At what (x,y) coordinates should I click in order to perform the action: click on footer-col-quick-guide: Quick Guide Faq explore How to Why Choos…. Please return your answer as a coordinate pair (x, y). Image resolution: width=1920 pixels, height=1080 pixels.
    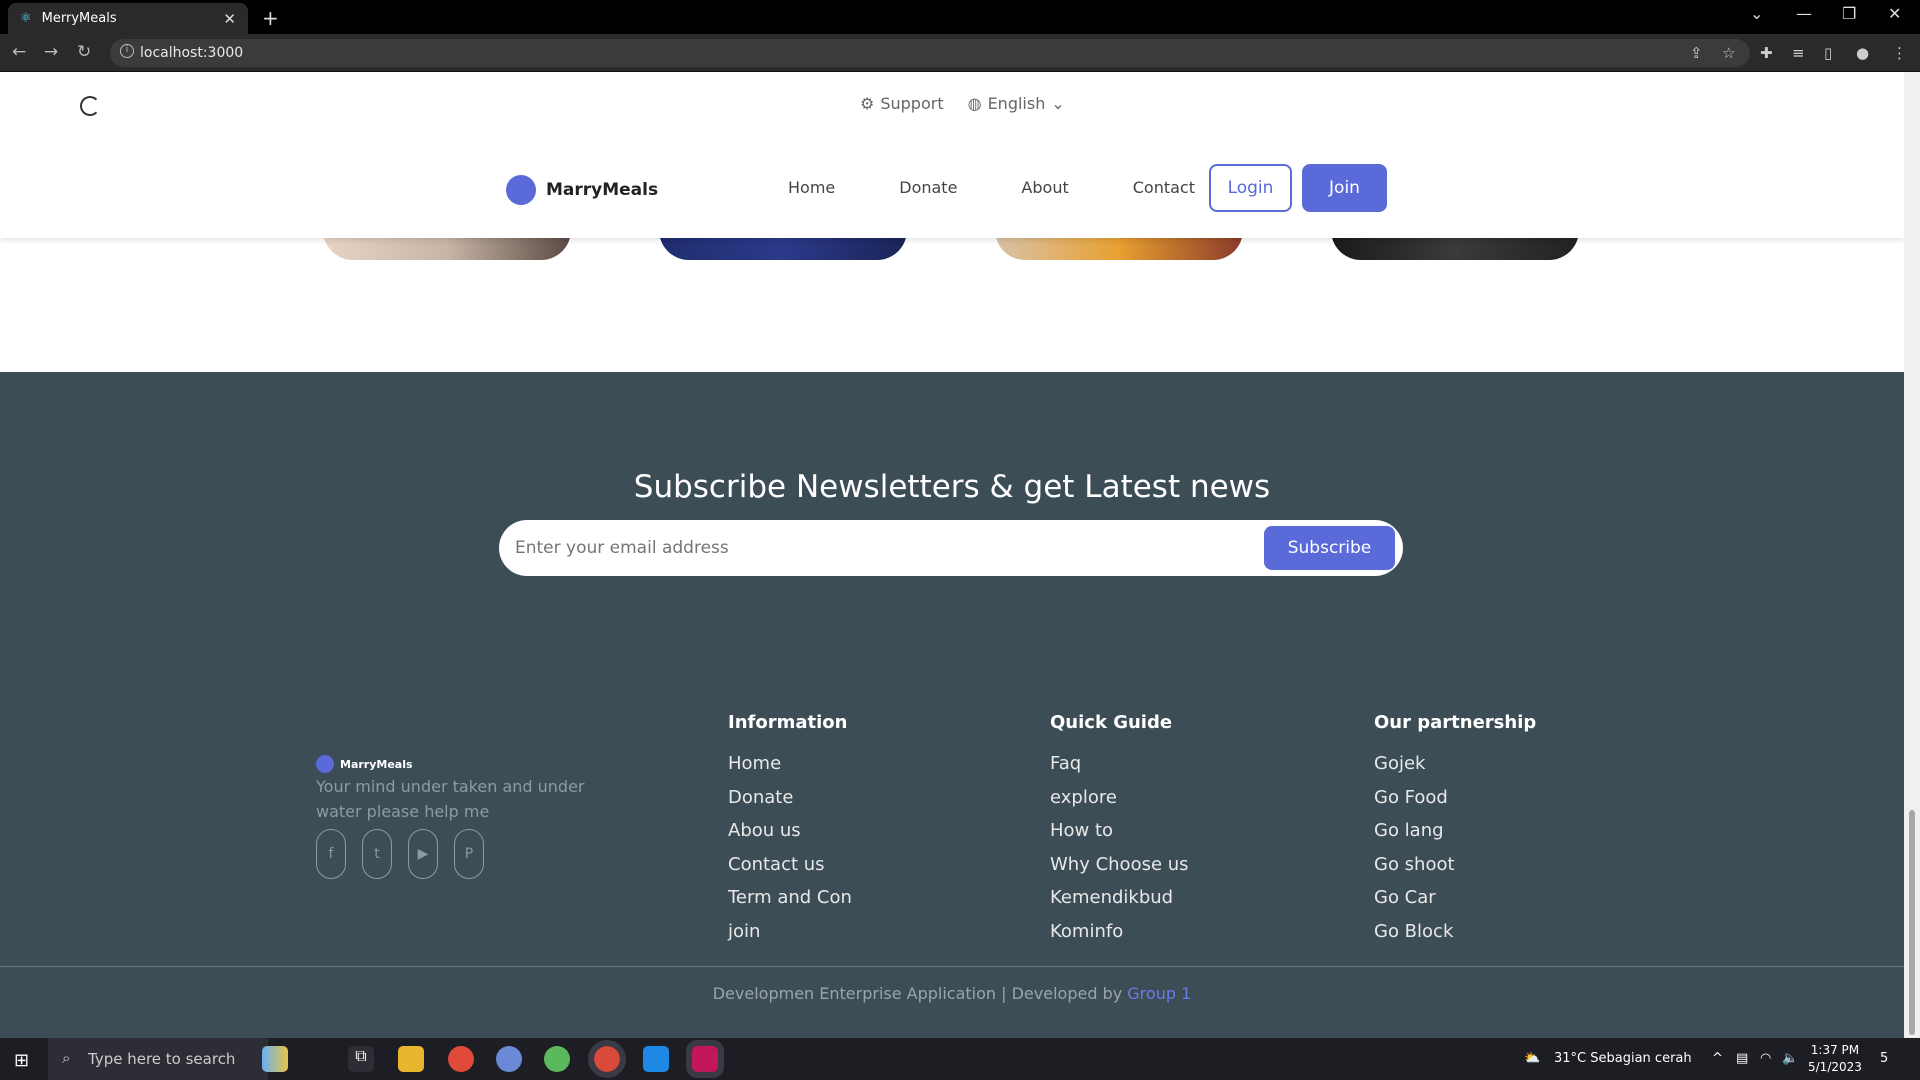
    Looking at the image, I should click on (1119, 833).